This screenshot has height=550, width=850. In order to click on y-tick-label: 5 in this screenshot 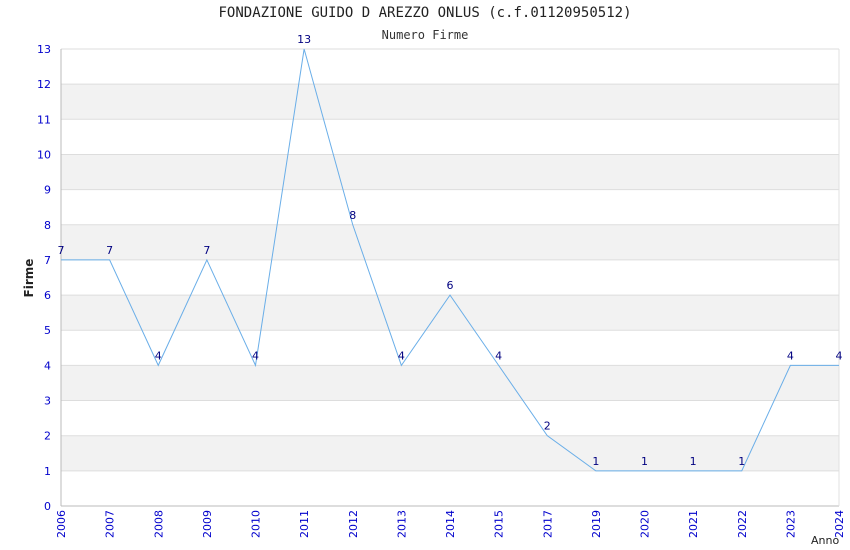, I will do `click(47, 330)`.